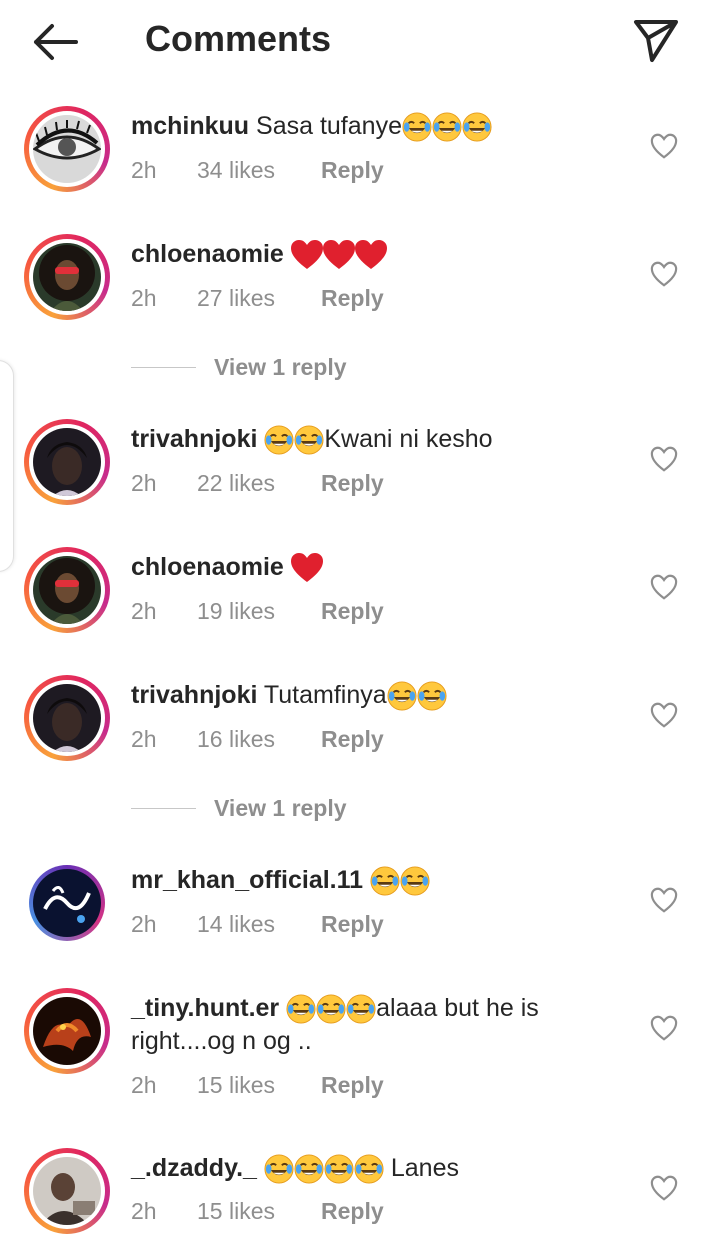 The image size is (720, 1234). I want to click on arrow-left-icon, so click(56, 42).